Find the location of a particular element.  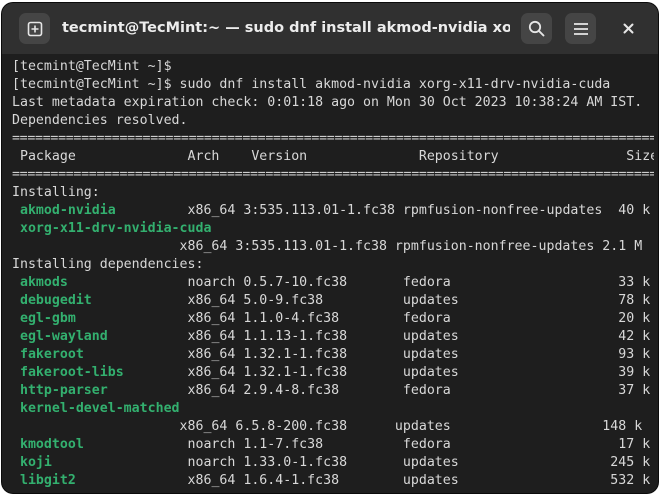

package-row: akmods noarch 0.5.7-10.fc38 fedora 33 k is located at coordinates (333, 283).